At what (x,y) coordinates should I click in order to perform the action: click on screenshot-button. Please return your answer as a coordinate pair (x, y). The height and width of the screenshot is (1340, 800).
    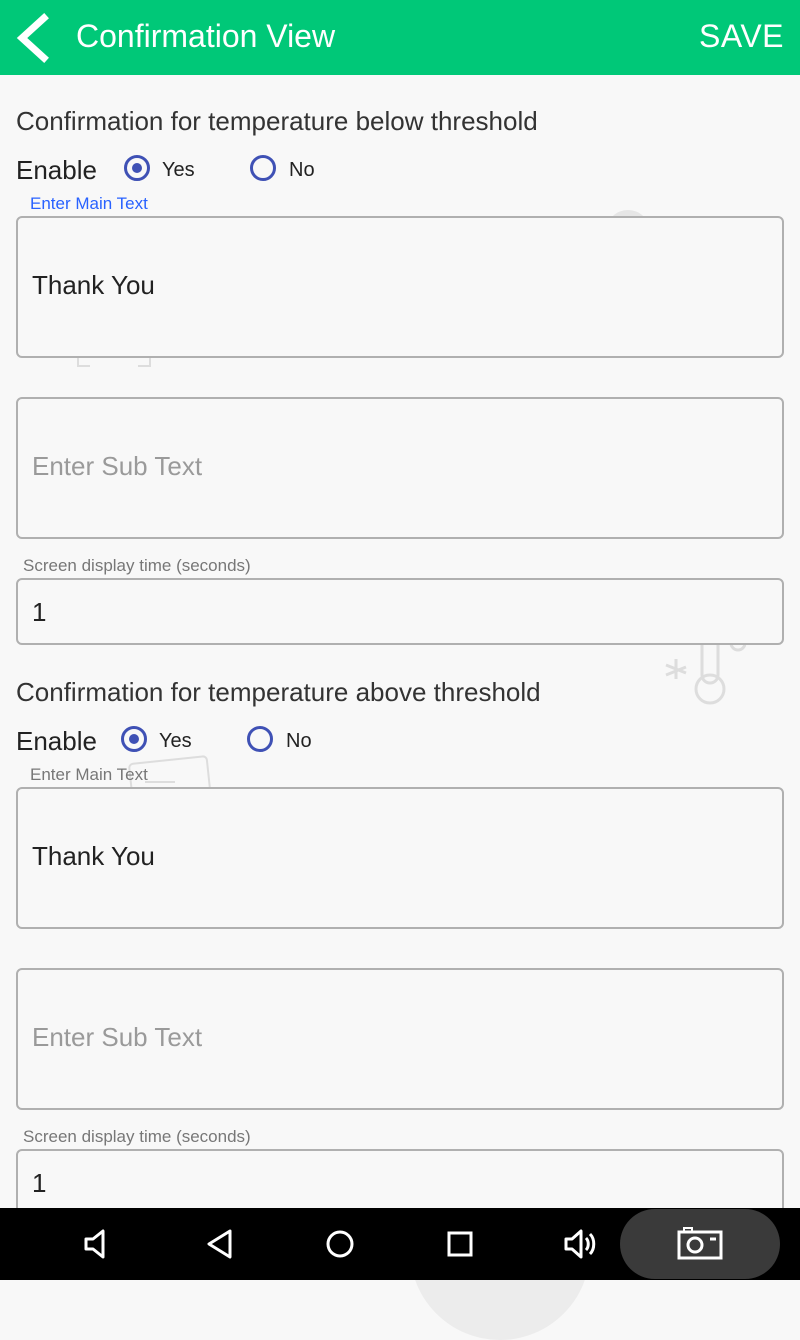
    Looking at the image, I should click on (700, 1244).